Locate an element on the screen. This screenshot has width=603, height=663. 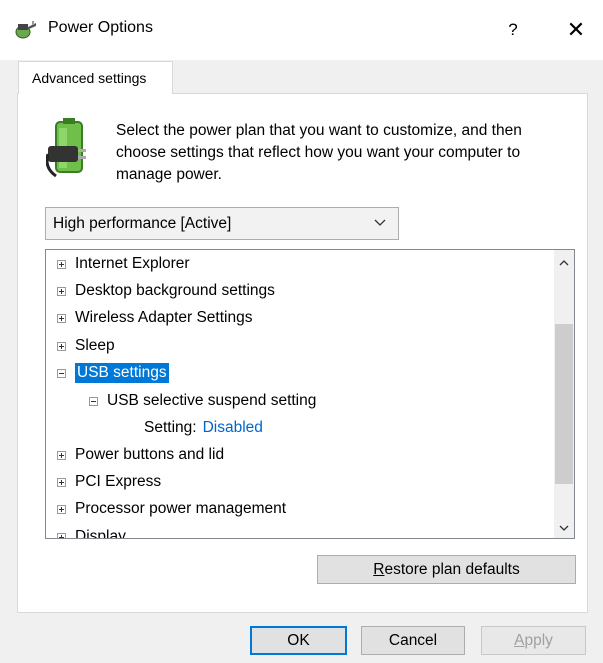
scrollbar-thumb is located at coordinates (564, 404).